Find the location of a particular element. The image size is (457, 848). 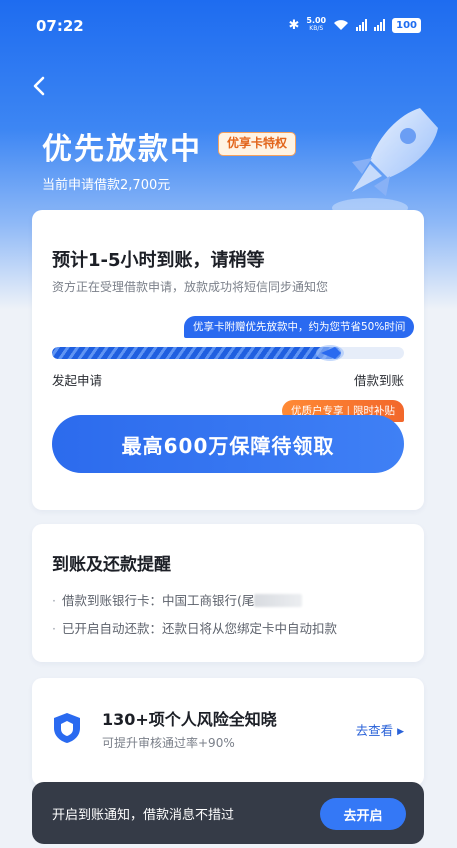

risk-title: 130+项个人风险全知晓 is located at coordinates (189, 719).